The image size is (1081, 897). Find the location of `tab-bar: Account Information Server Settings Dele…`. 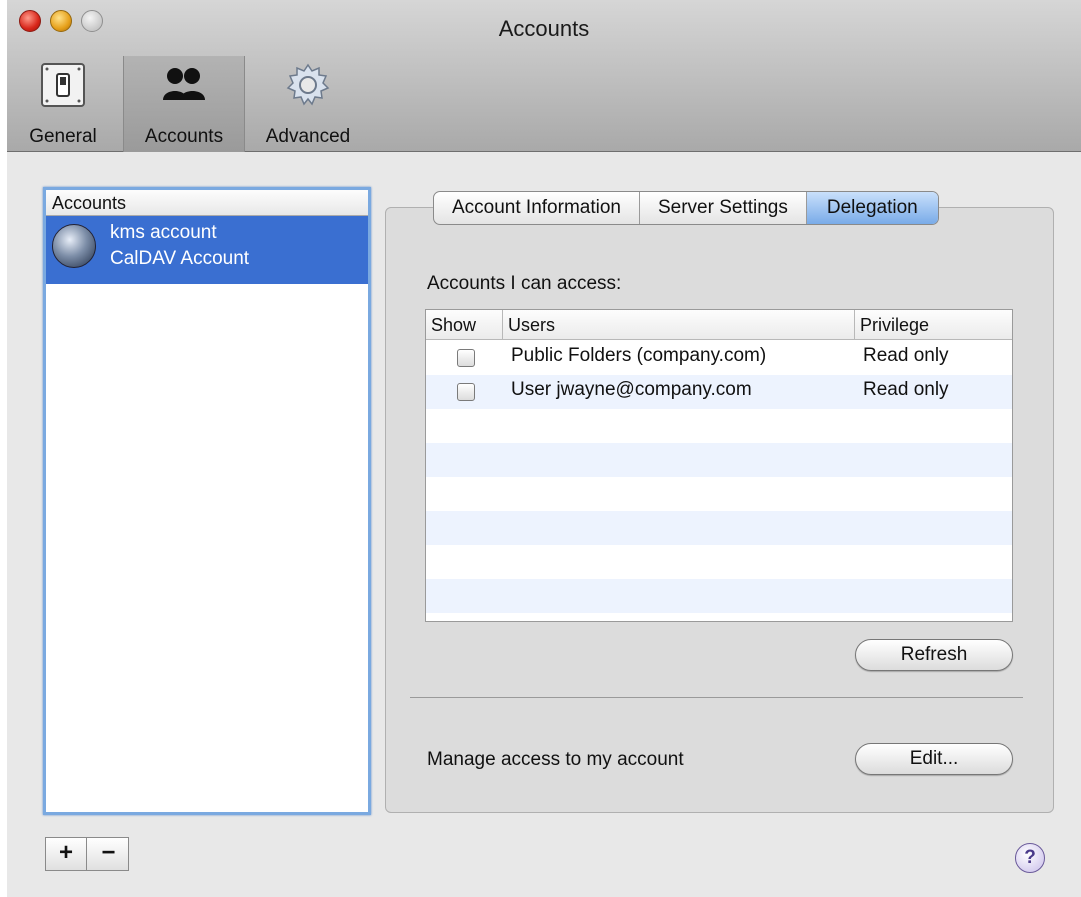

tab-bar: Account Information Server Settings Dele… is located at coordinates (686, 208).